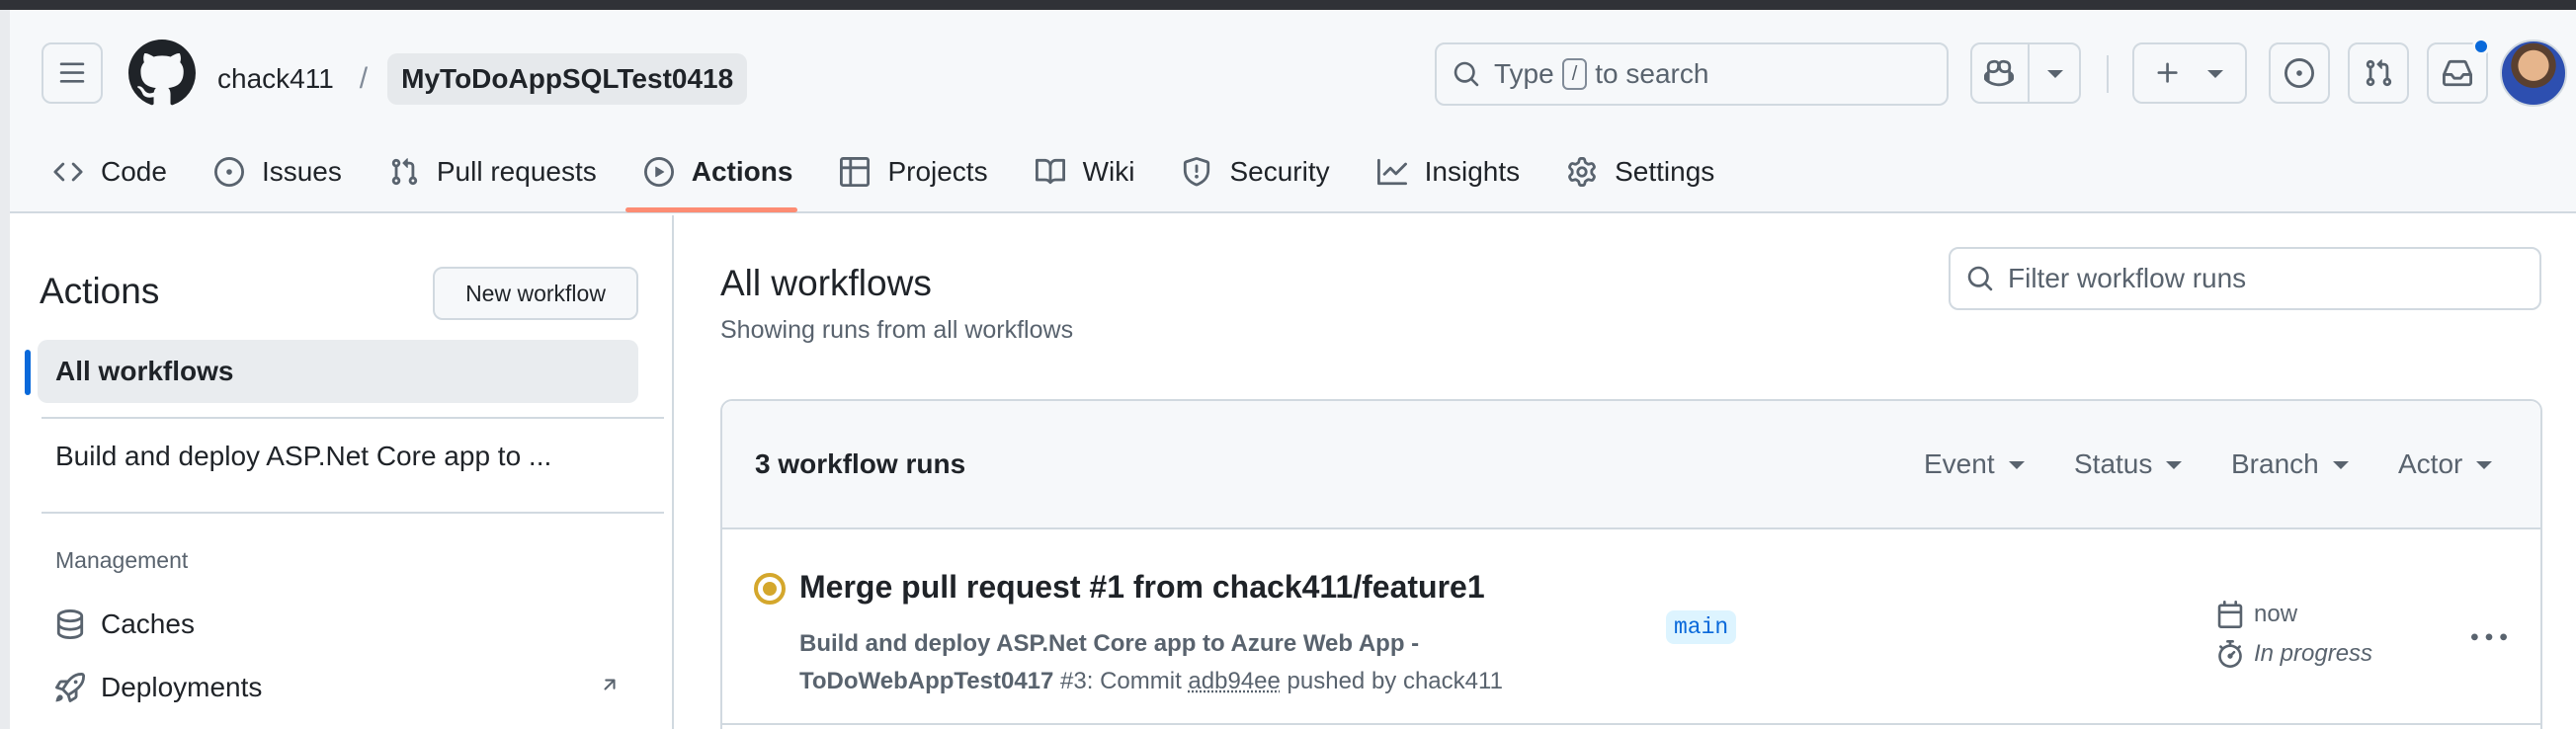 The height and width of the screenshot is (729, 2576). What do you see at coordinates (1288, 5) in the screenshot?
I see `window-top-strip` at bounding box center [1288, 5].